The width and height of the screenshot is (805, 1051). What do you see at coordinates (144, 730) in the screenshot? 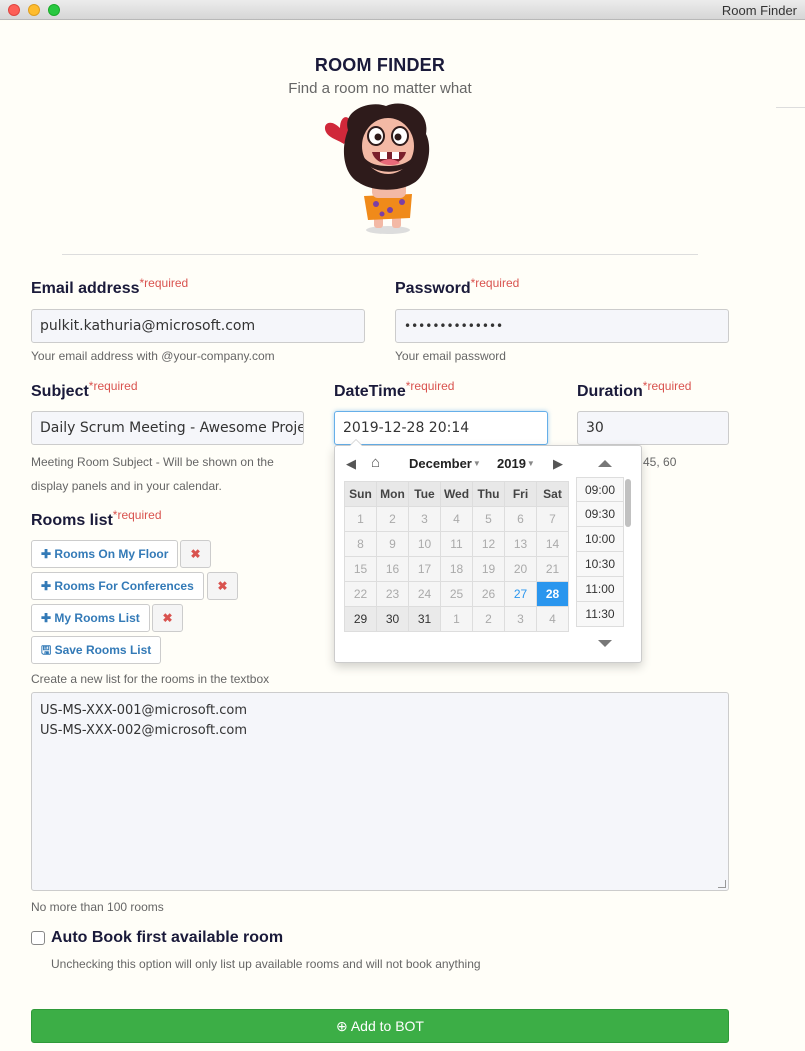
I see `textarea-line: US-MS-XXX-002@microsoft.com` at bounding box center [144, 730].